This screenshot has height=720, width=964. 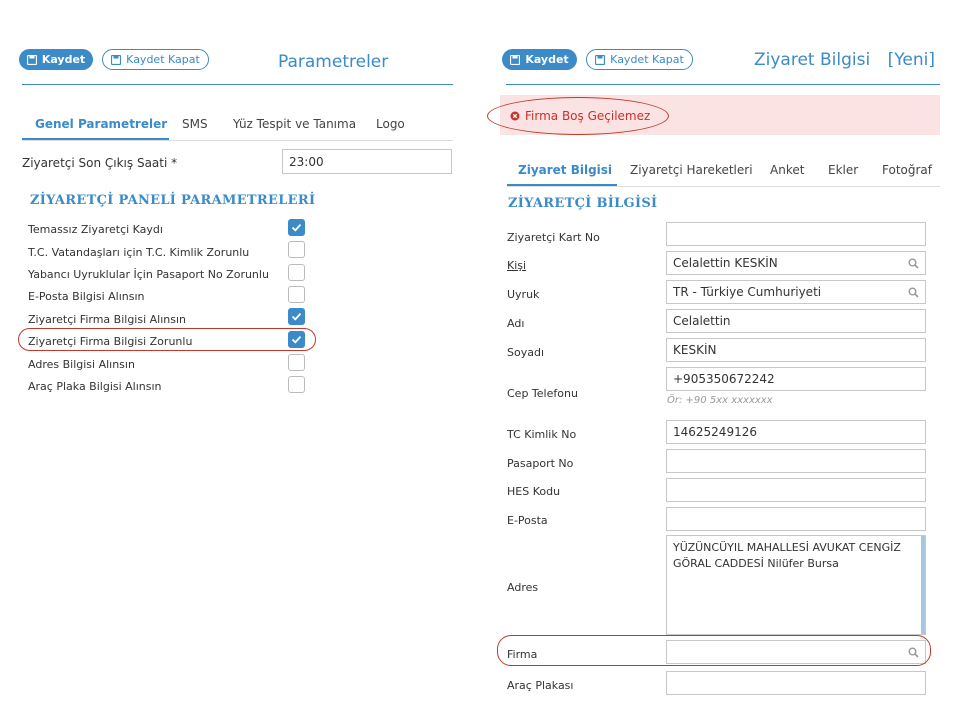 What do you see at coordinates (723, 84) in the screenshot?
I see `right-title-divider` at bounding box center [723, 84].